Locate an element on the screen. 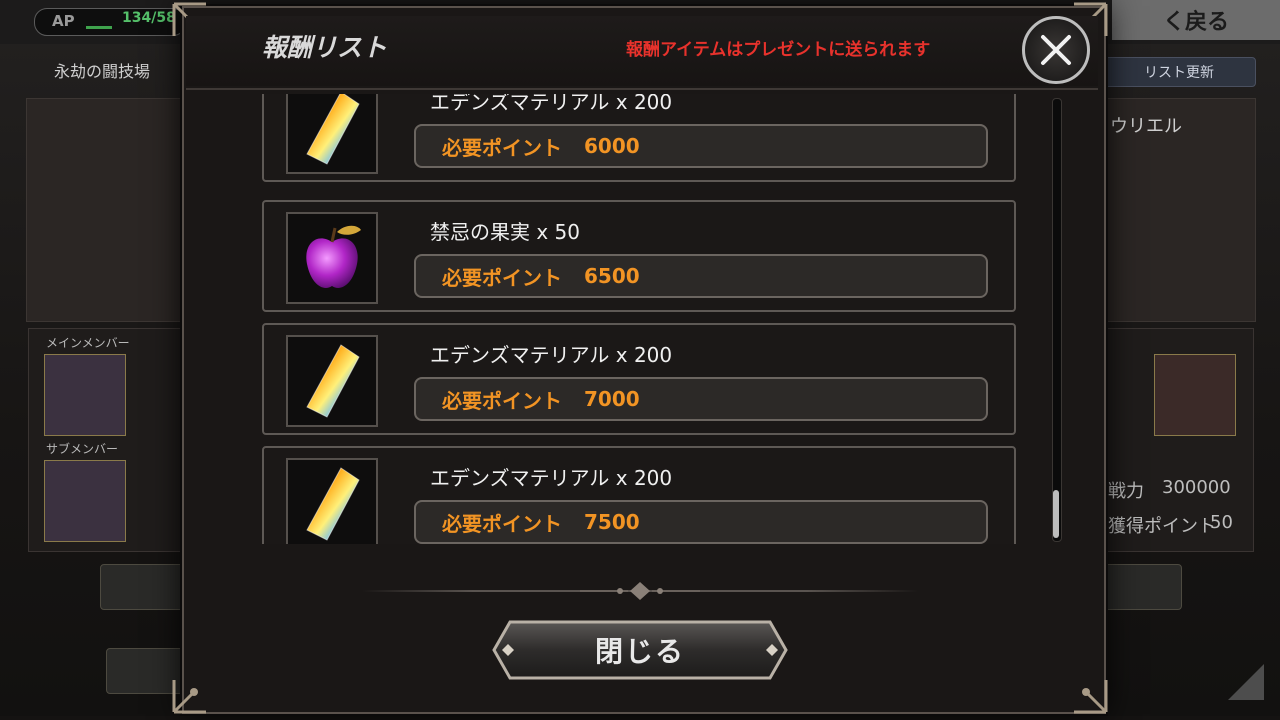 Image resolution: width=1280 pixels, height=720 pixels. close-button-label: 閉じる is located at coordinates (640, 650).